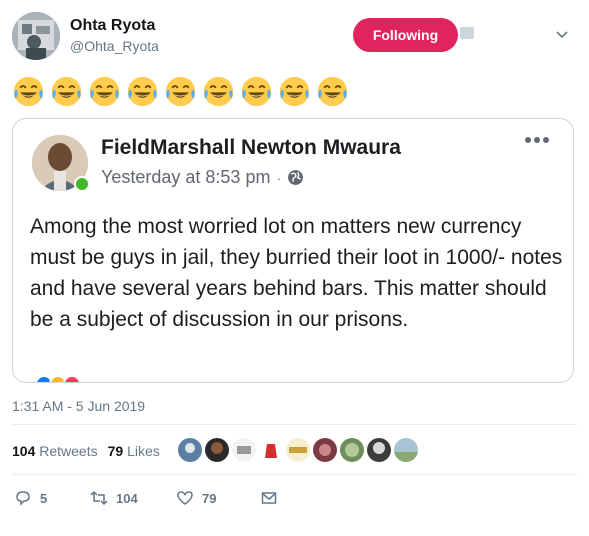 This screenshot has height=536, width=589. I want to click on reply-icon, so click(23, 498).